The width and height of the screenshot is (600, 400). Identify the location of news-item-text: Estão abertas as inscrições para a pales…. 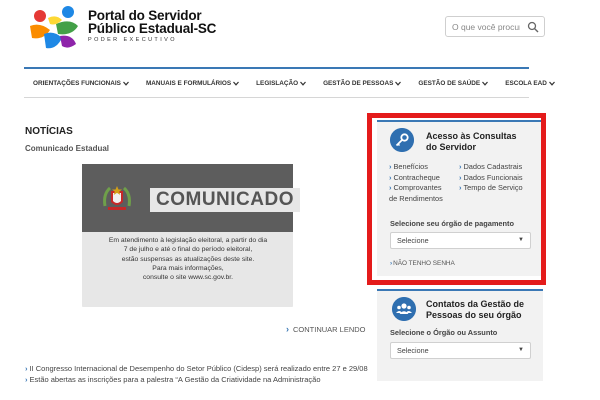
(175, 379).